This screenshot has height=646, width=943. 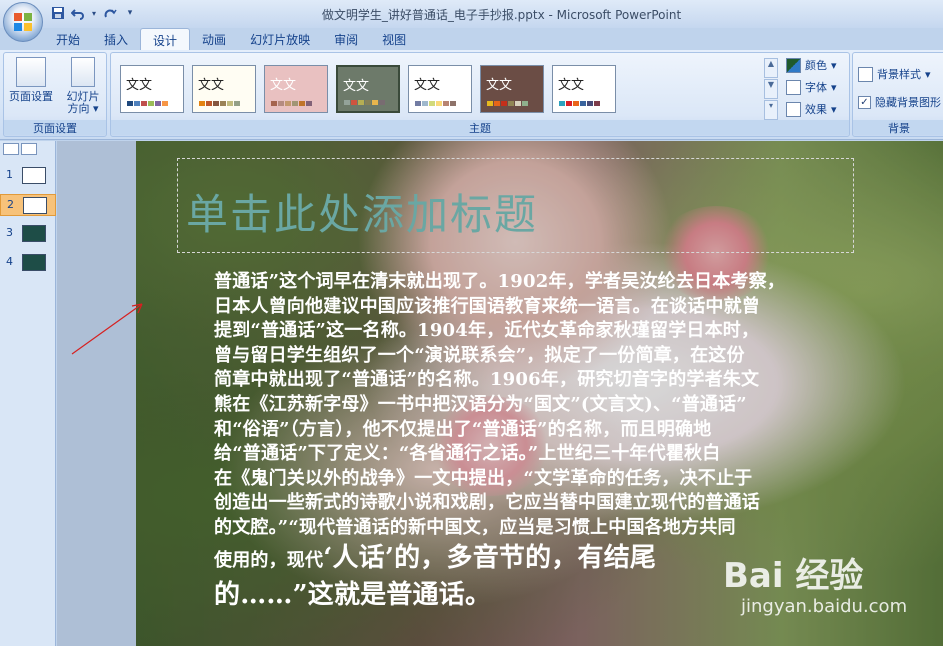 I want to click on slide-number: 4, so click(x=9, y=261).